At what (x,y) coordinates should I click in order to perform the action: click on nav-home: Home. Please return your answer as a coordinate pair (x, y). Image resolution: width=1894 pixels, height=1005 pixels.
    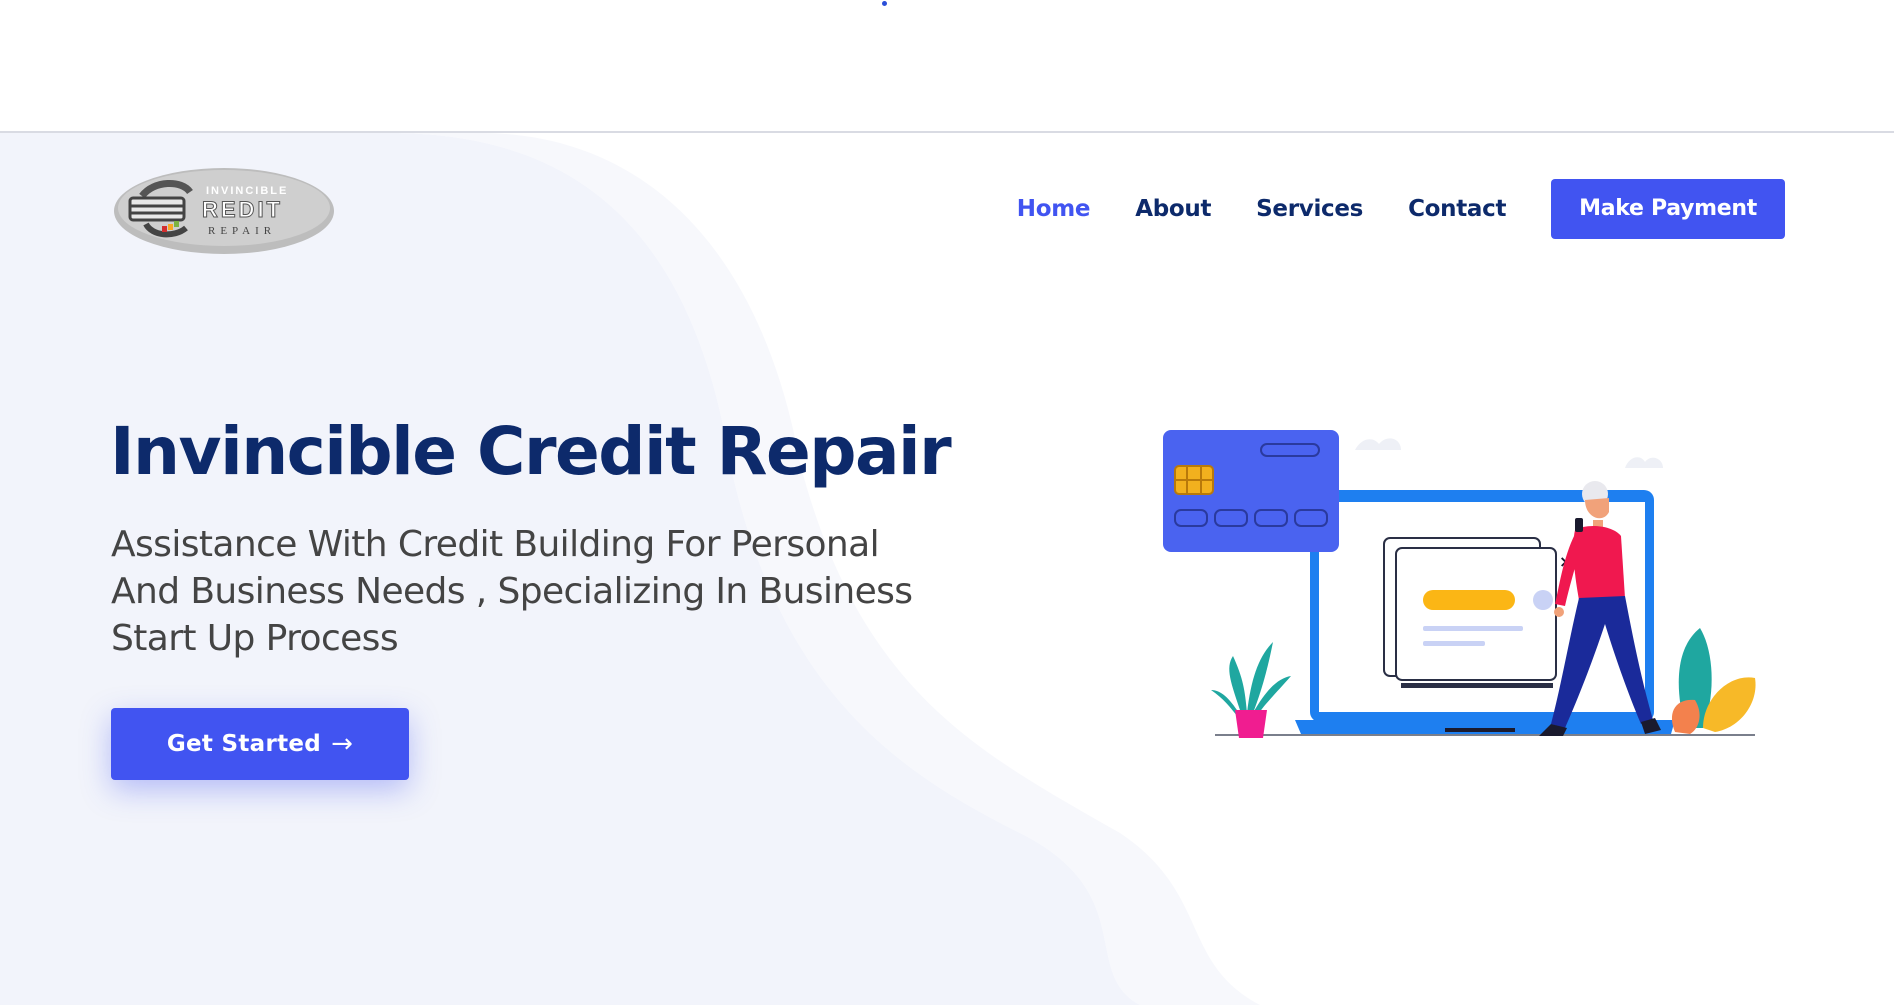
    Looking at the image, I should click on (1054, 209).